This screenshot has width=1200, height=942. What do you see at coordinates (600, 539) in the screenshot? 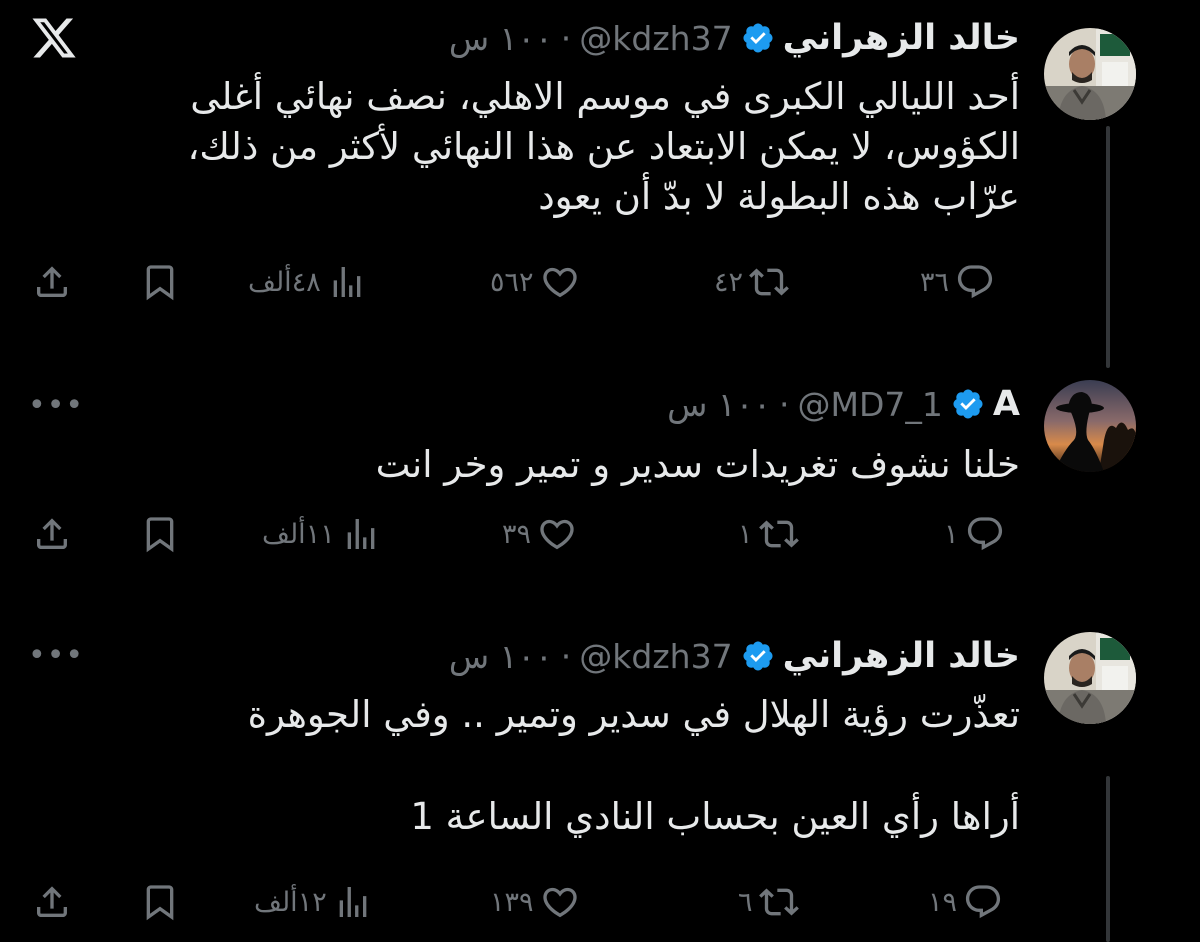
I see `action-bar: ١ ١ ٣٩ ١١ألف` at bounding box center [600, 539].